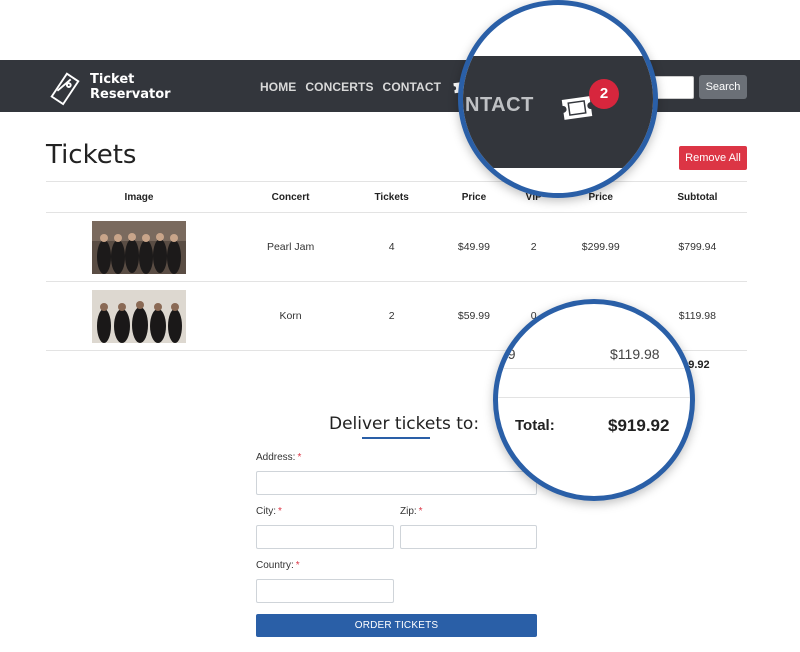 This screenshot has height=652, width=800. Describe the element at coordinates (266, 511) in the screenshot. I see `city-label-text: City:` at that location.